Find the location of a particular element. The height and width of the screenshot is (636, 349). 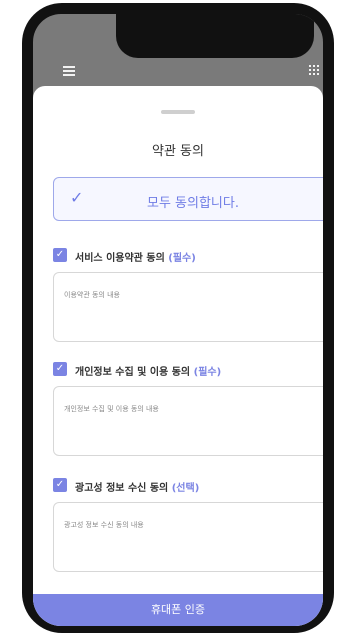

consent-content-text: 광고성 정보 수신 동의 내용 is located at coordinates (104, 525).